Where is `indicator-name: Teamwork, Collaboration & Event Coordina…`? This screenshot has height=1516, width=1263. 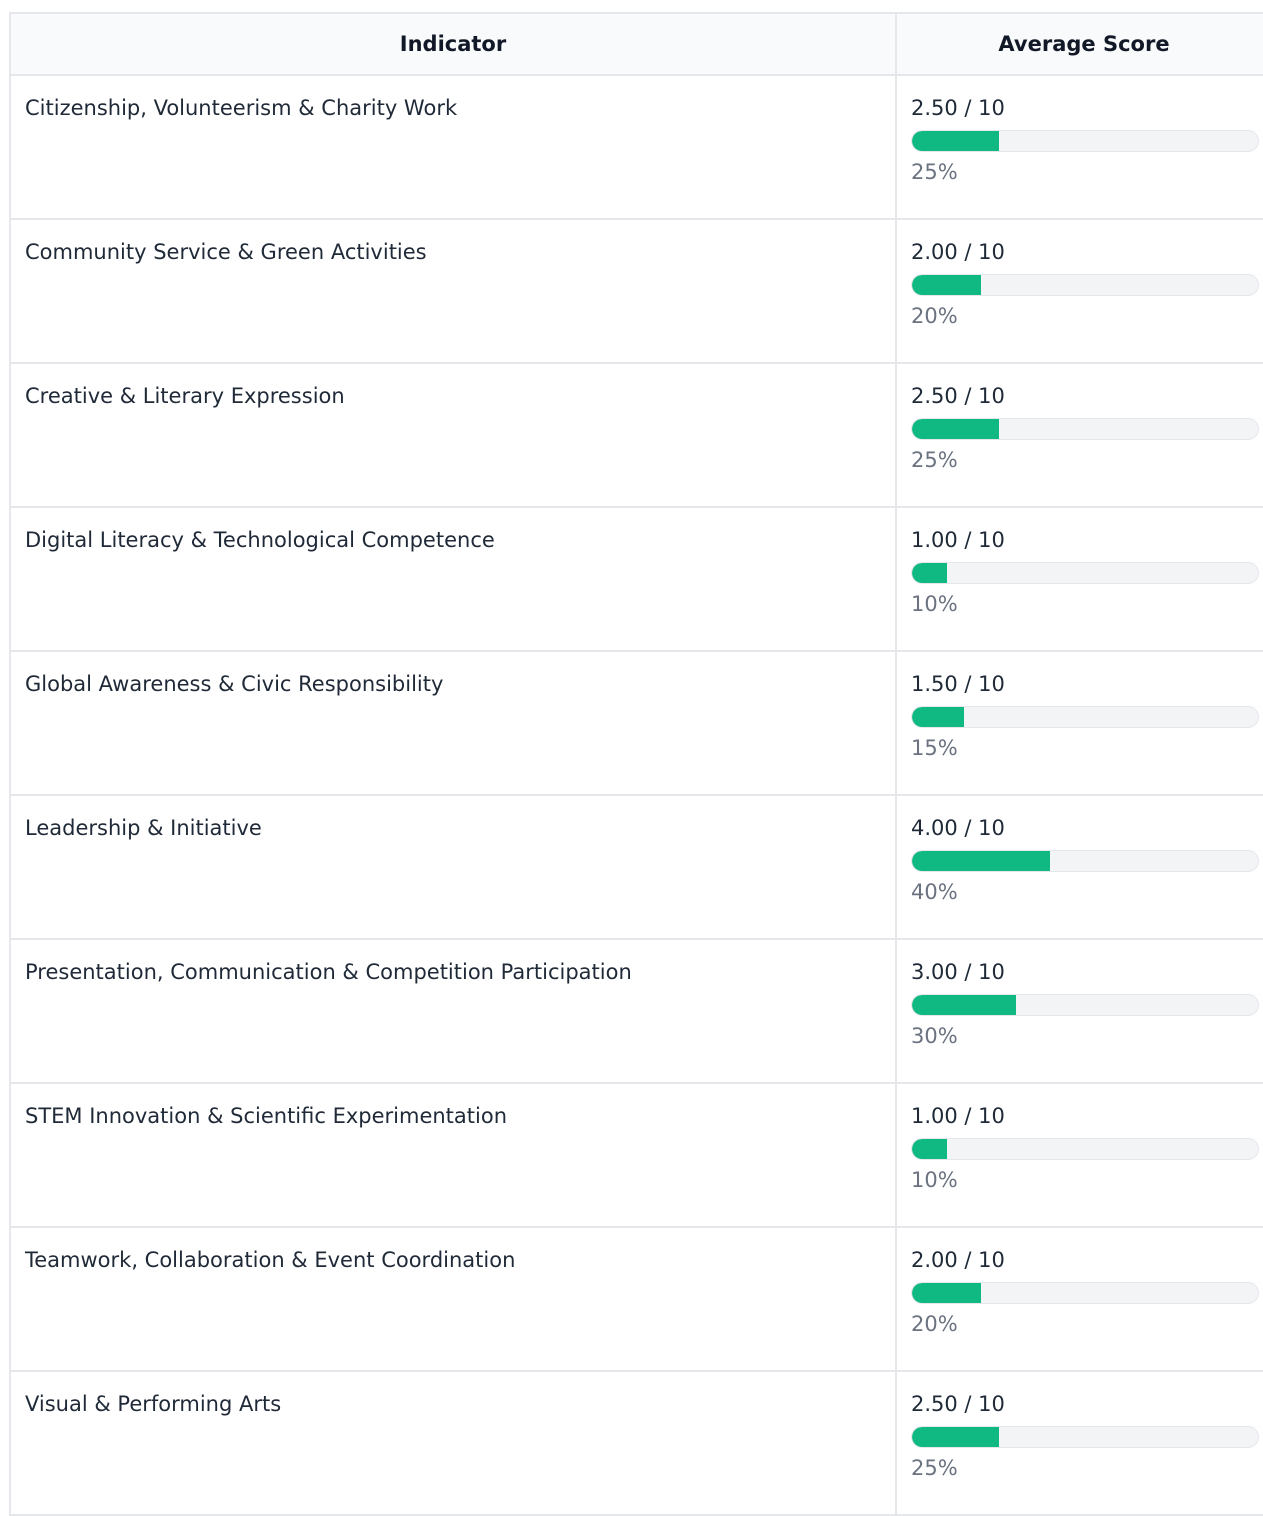 indicator-name: Teamwork, Collaboration & Event Coordina… is located at coordinates (270, 1260).